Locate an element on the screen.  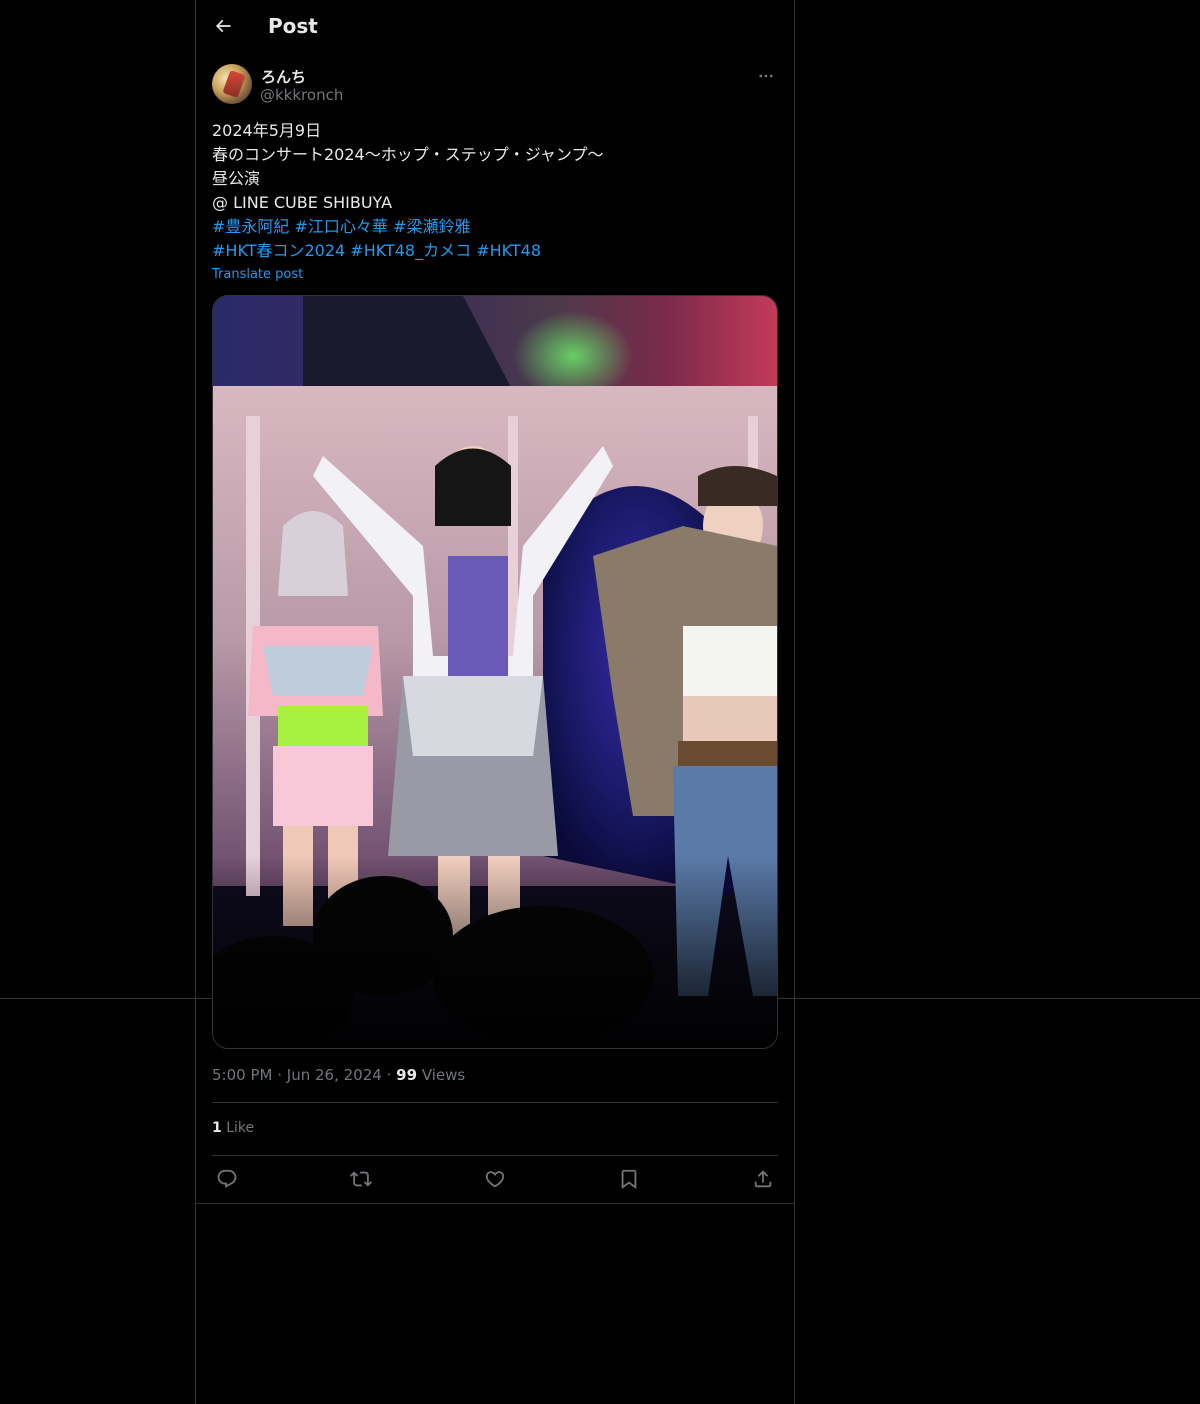
bookmark-icon is located at coordinates (629, 1179).